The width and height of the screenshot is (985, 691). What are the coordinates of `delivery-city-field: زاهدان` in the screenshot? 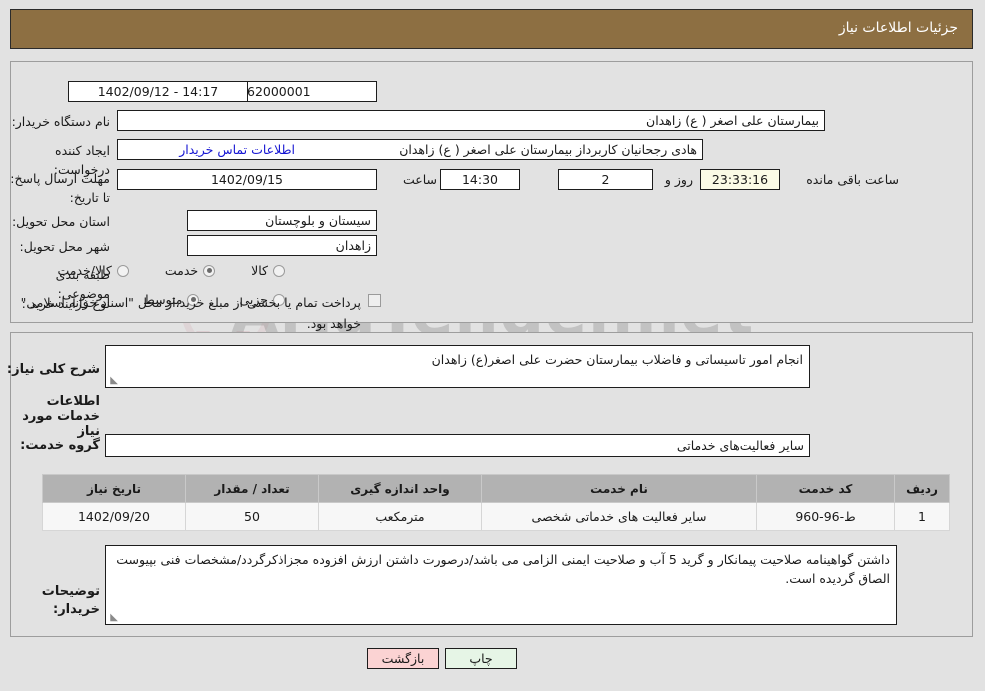 It's located at (282, 245).